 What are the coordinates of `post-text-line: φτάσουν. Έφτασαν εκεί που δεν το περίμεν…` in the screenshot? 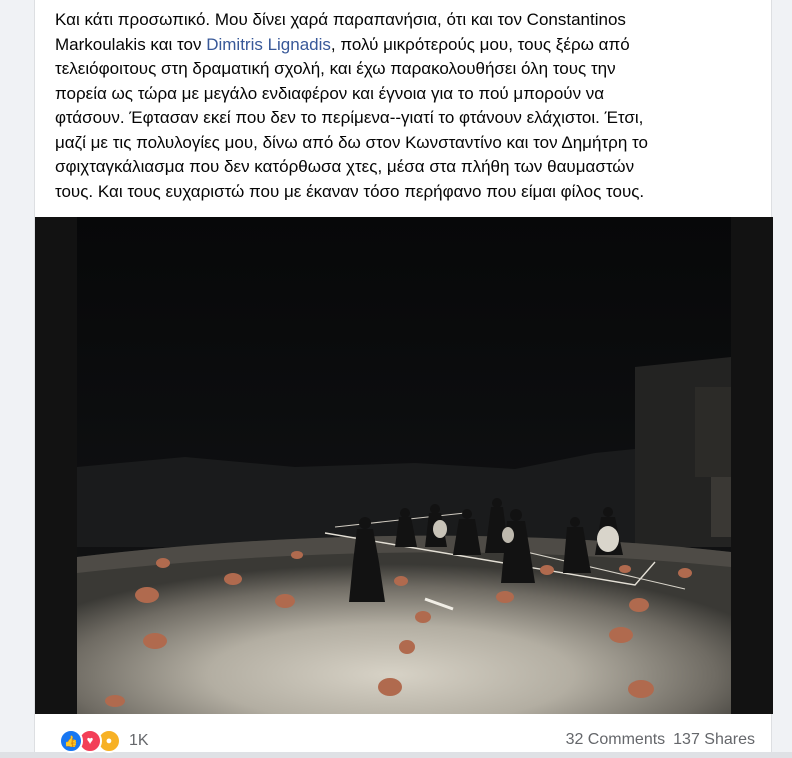 It's located at (349, 117).